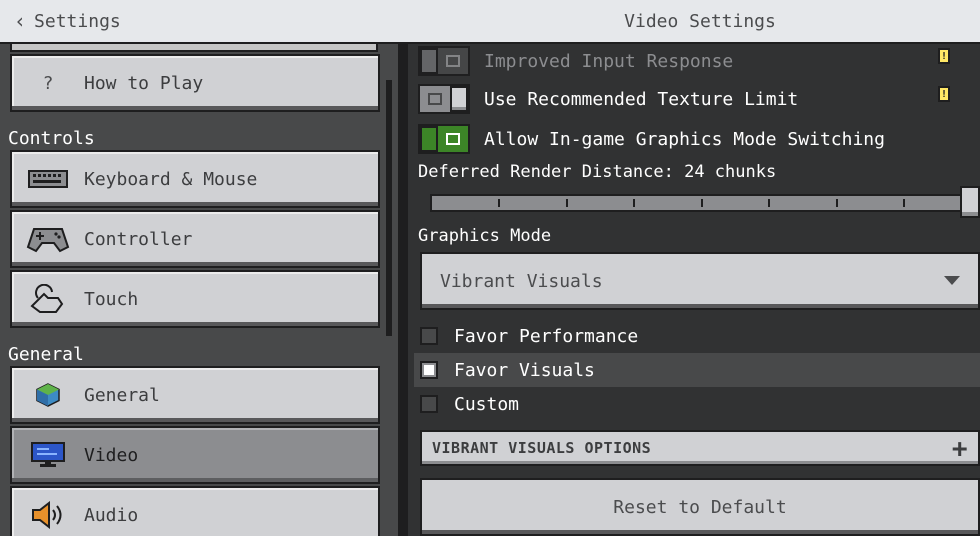  I want to click on page-title: Video Settings, so click(700, 21).